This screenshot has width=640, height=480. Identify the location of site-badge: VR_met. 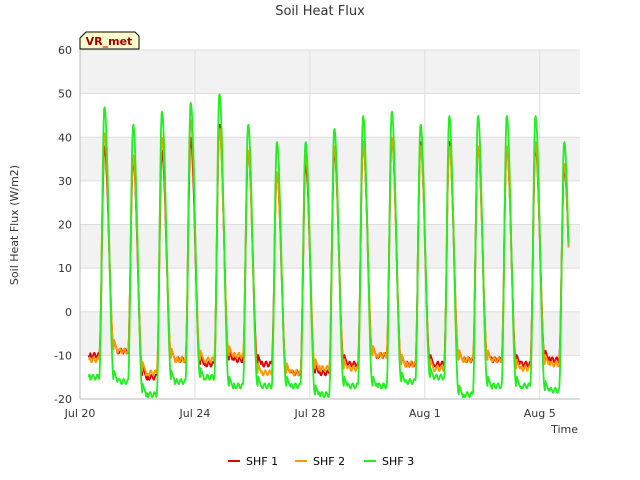
(109, 40).